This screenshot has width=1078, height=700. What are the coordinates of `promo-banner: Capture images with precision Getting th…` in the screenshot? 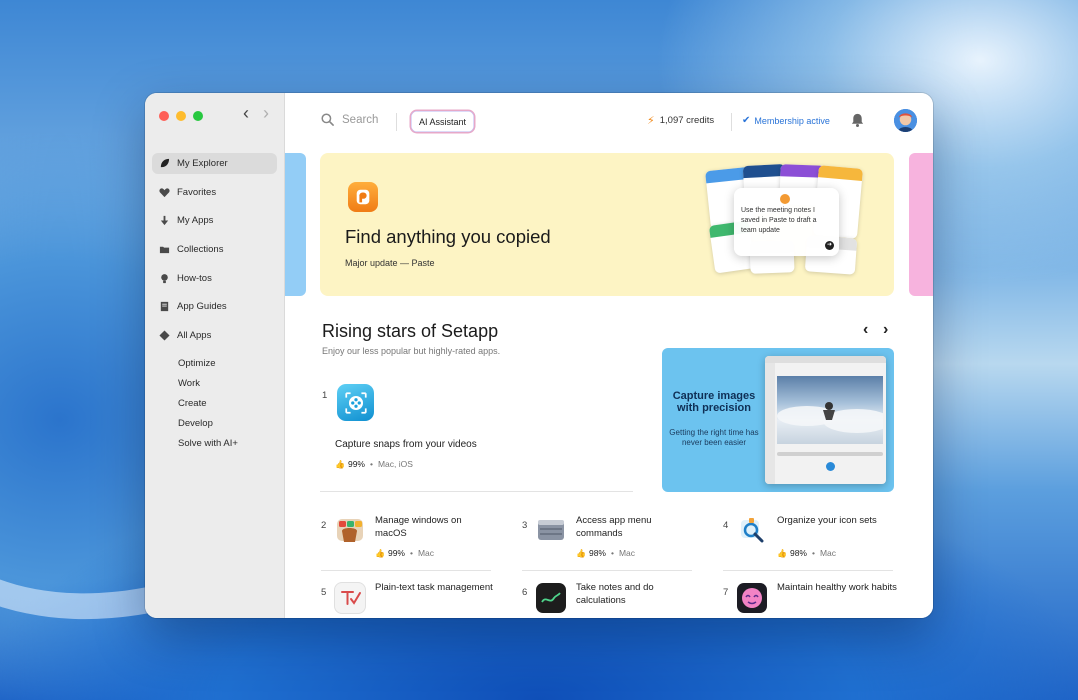 It's located at (778, 420).